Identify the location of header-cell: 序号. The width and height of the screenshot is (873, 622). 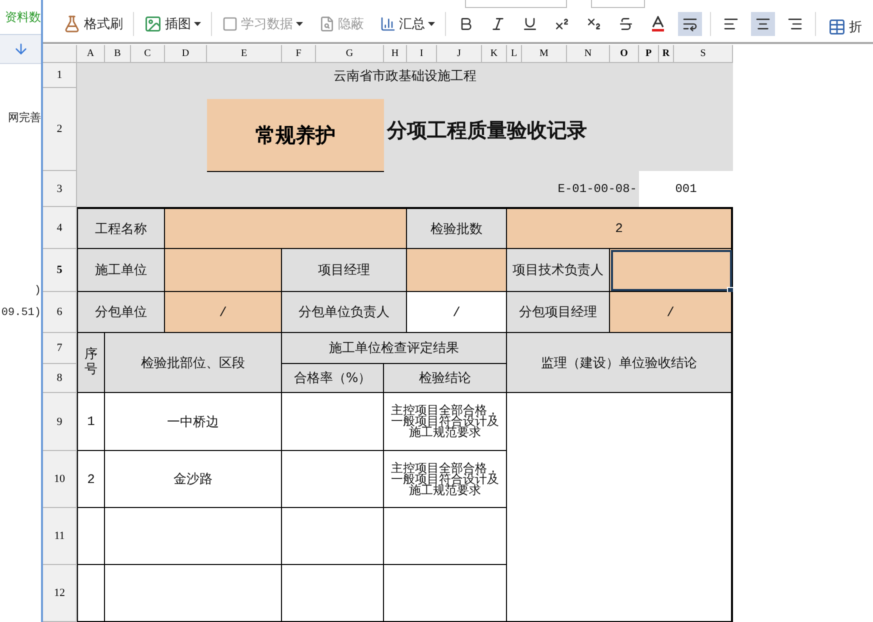
(91, 363).